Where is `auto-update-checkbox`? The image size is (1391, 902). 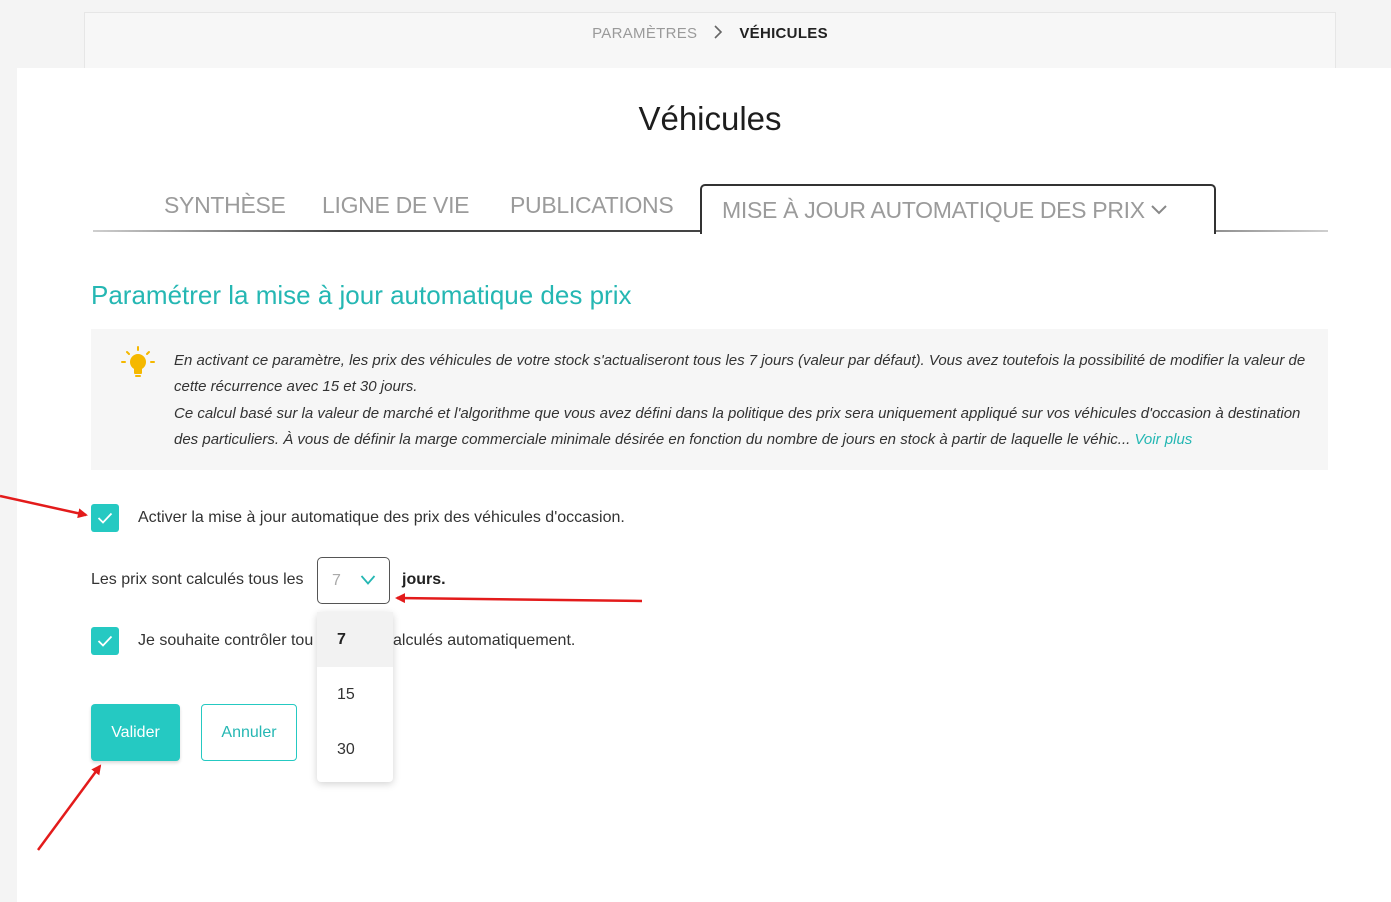
auto-update-checkbox is located at coordinates (105, 518).